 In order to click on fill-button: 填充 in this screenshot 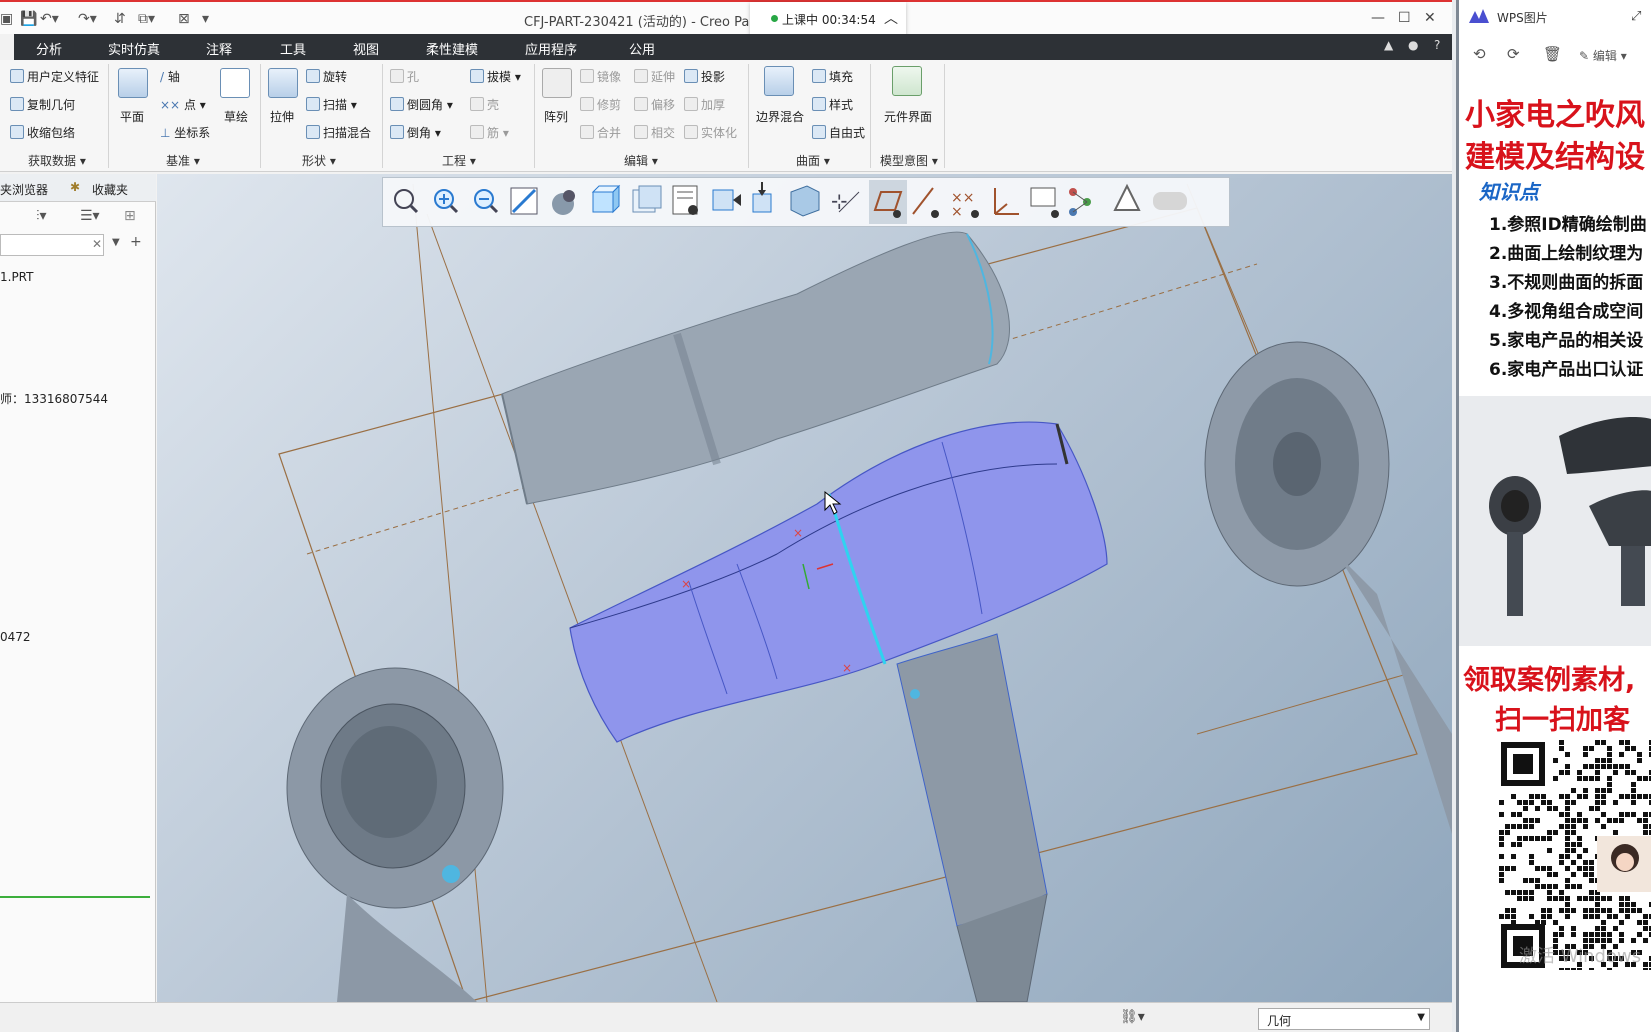, I will do `click(832, 76)`.